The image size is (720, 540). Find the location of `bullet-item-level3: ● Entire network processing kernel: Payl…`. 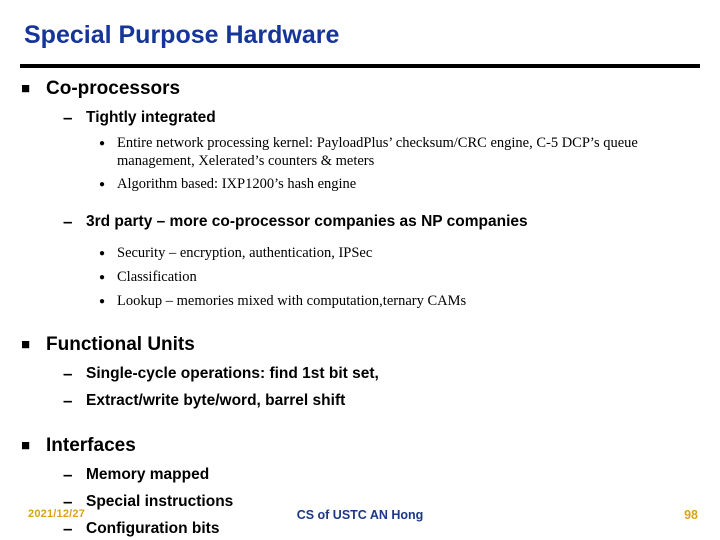

bullet-item-level3: ● Entire network processing kernel: Payl… is located at coordinates (360, 152).